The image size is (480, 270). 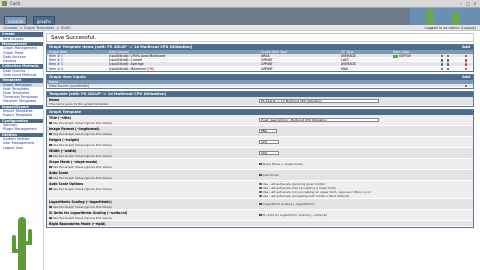 I want to click on field-checkbox-label: Slope Mode (--slope-mode), so click(x=283, y=163).